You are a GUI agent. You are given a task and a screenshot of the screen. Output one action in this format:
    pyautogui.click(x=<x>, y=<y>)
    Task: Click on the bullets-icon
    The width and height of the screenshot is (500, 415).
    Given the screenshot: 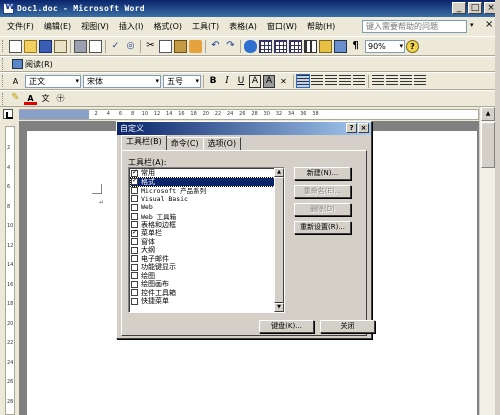 What is the action you would take?
    pyautogui.click(x=392, y=81)
    